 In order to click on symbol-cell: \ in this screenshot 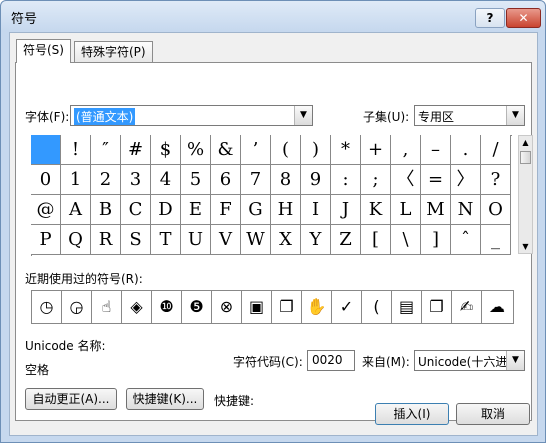, I will do `click(406, 240)`.